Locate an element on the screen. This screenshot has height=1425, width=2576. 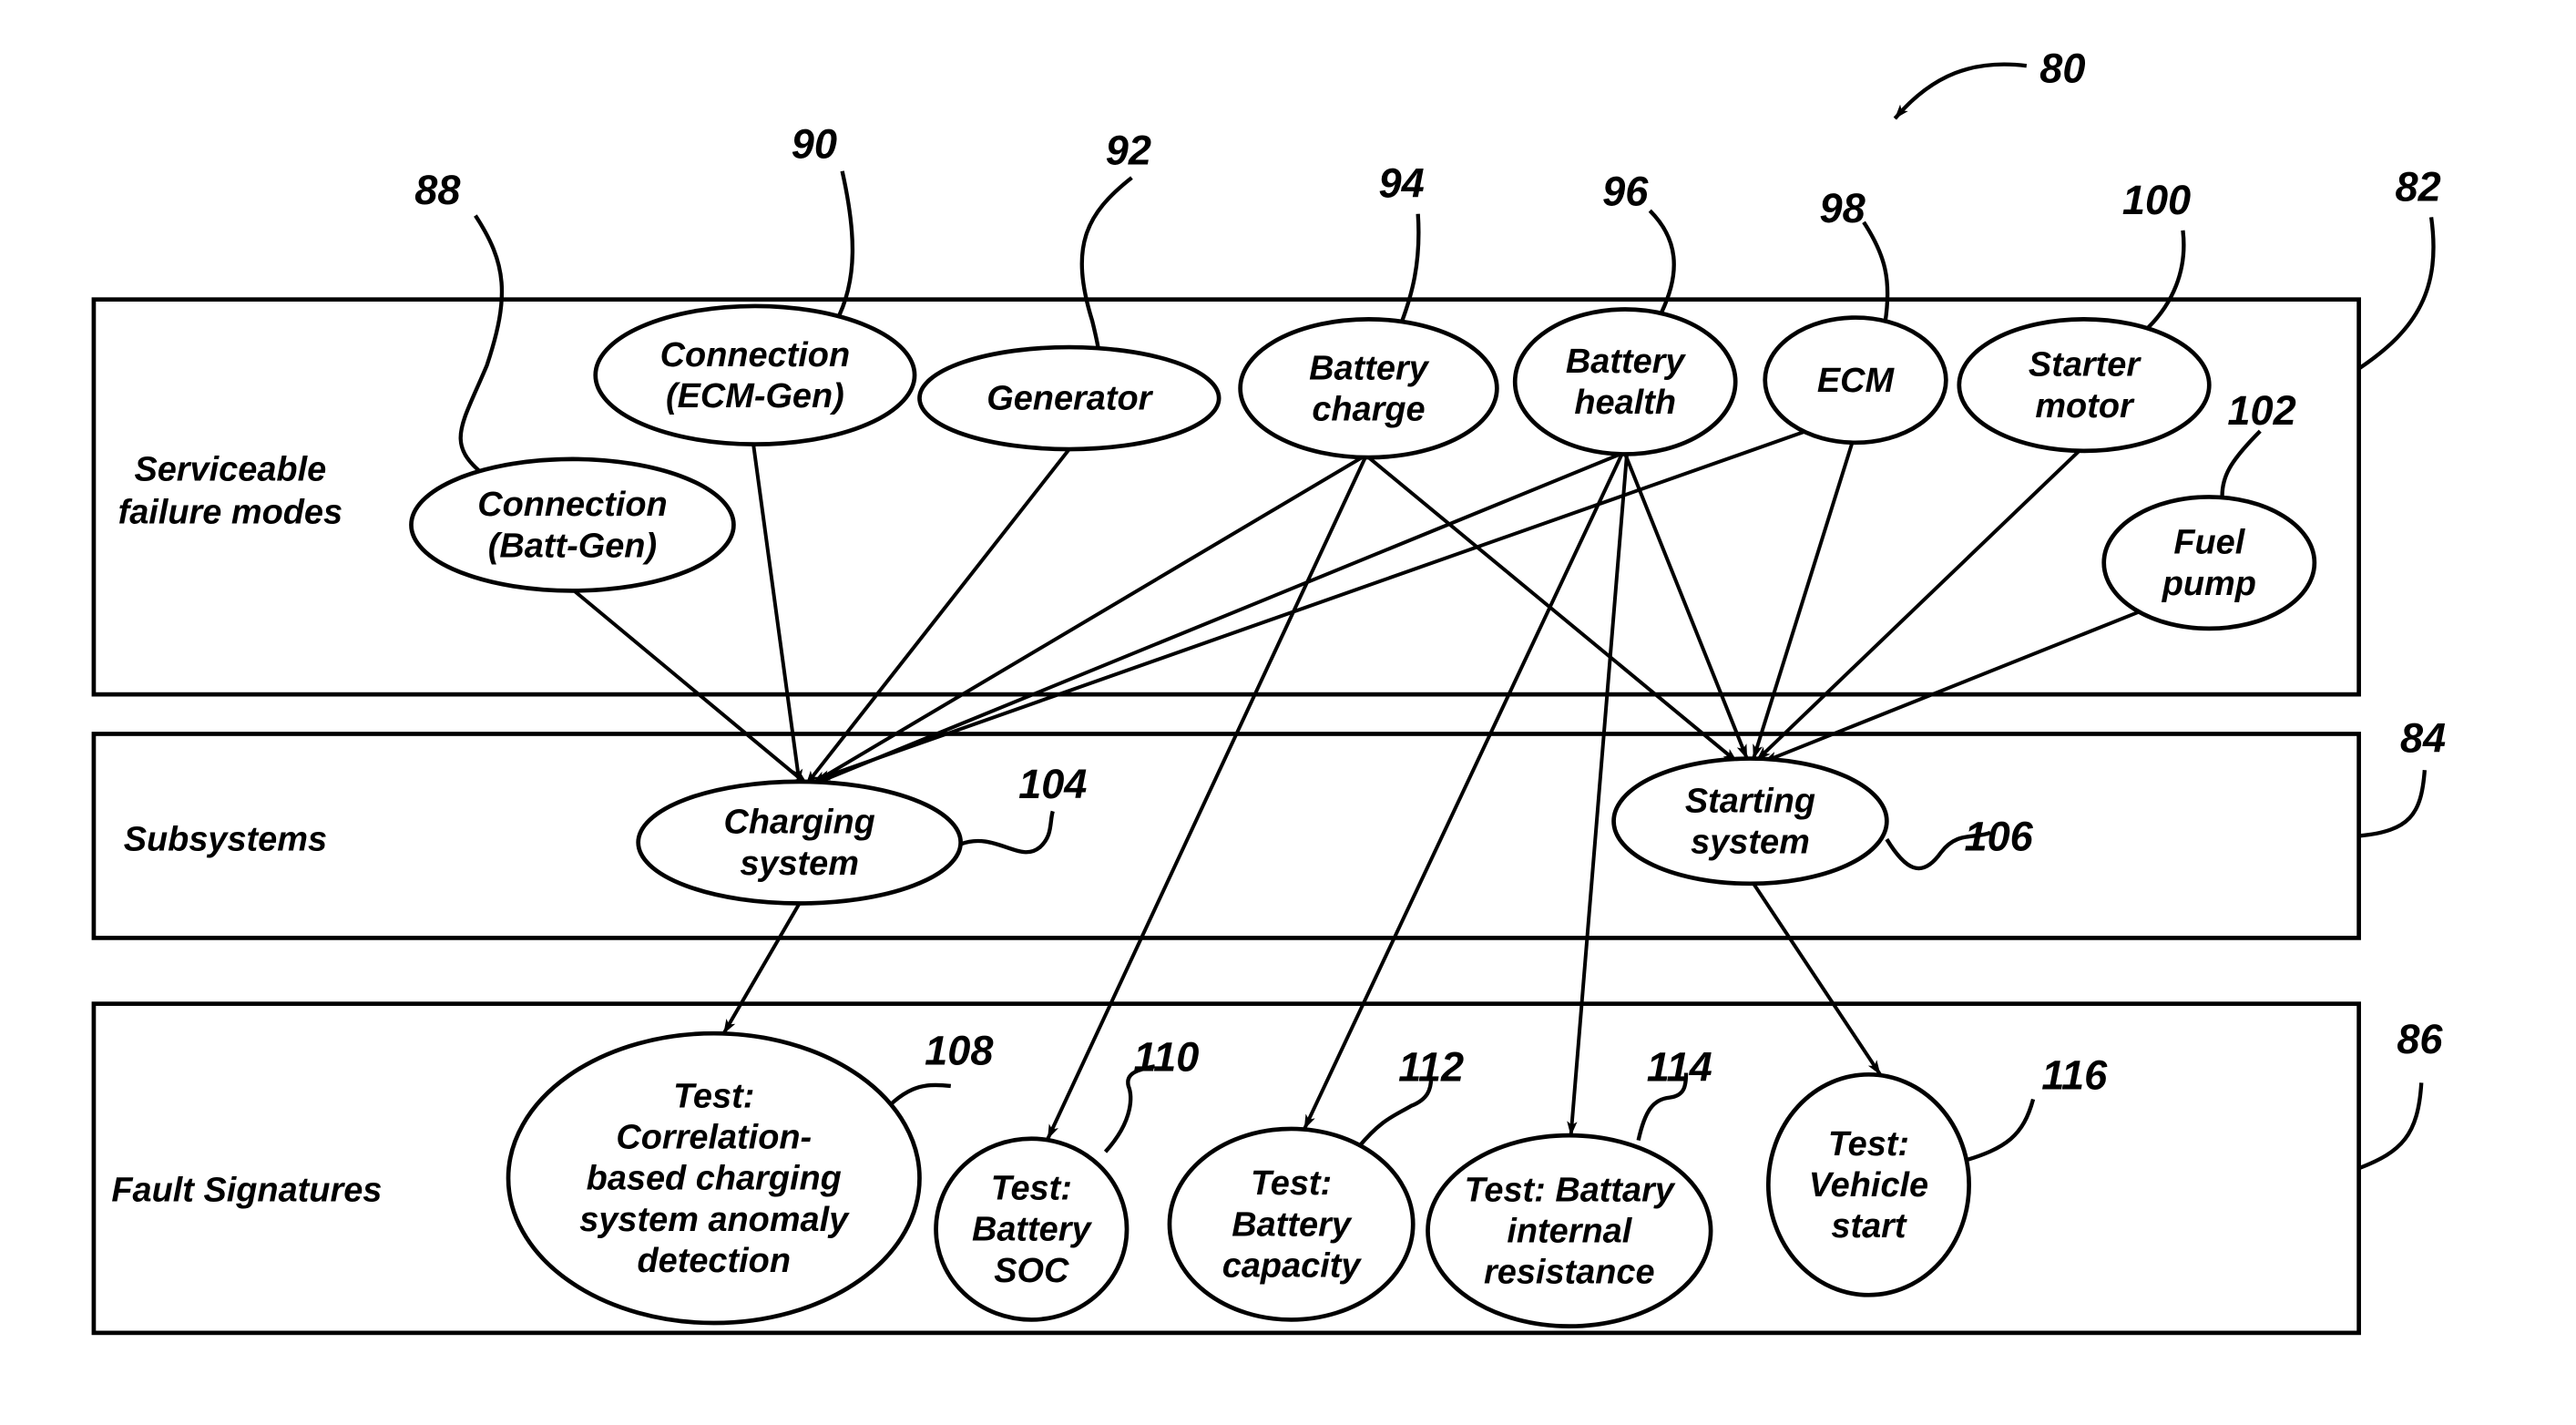
edge-fuel-pump-to-starting-system is located at coordinates (1951, 687).